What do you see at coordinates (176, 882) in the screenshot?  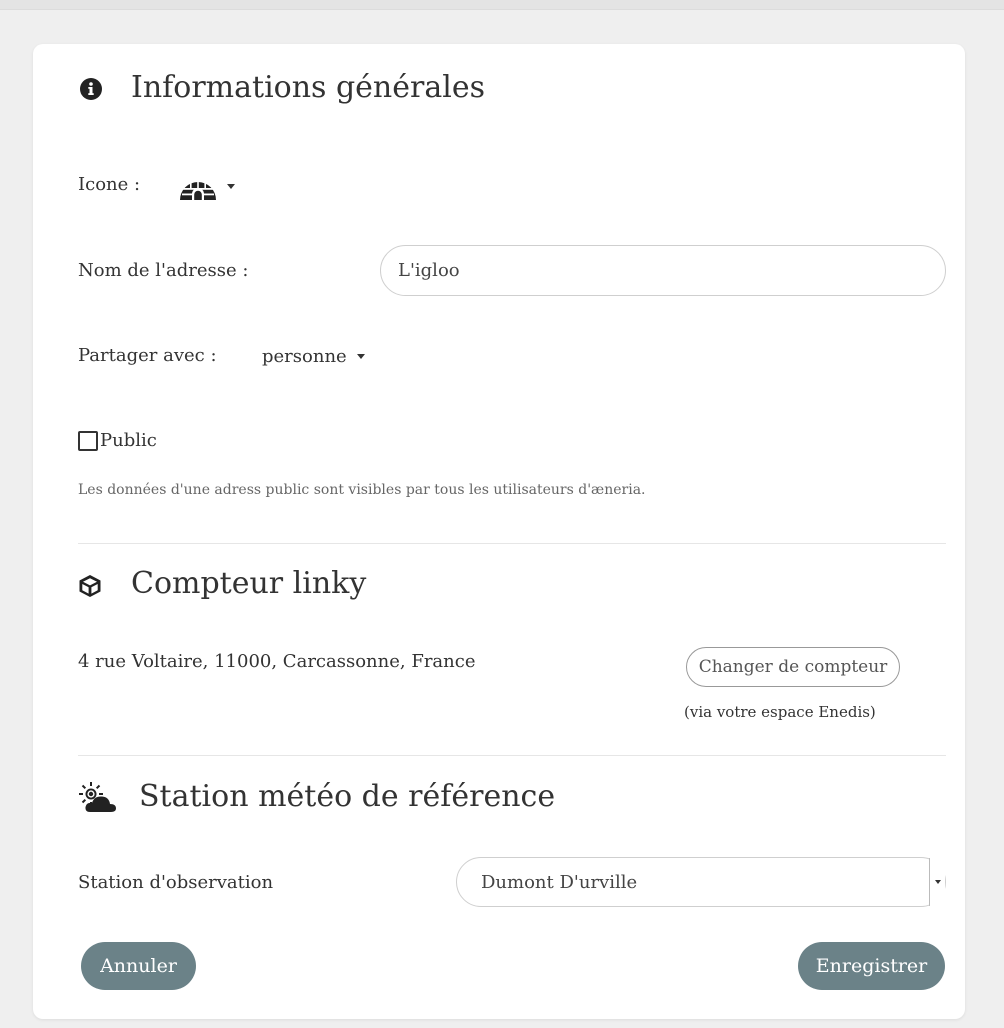 I see `station-label: Station d'observation` at bounding box center [176, 882].